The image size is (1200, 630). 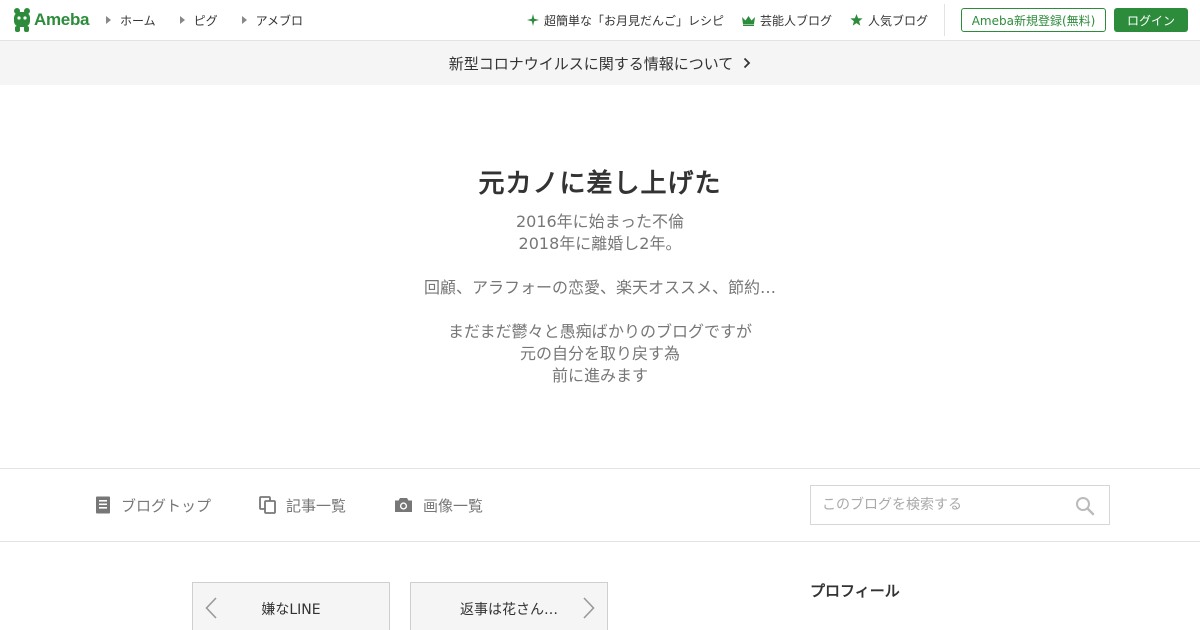 I want to click on nav-link-label: ピグ, so click(x=205, y=20).